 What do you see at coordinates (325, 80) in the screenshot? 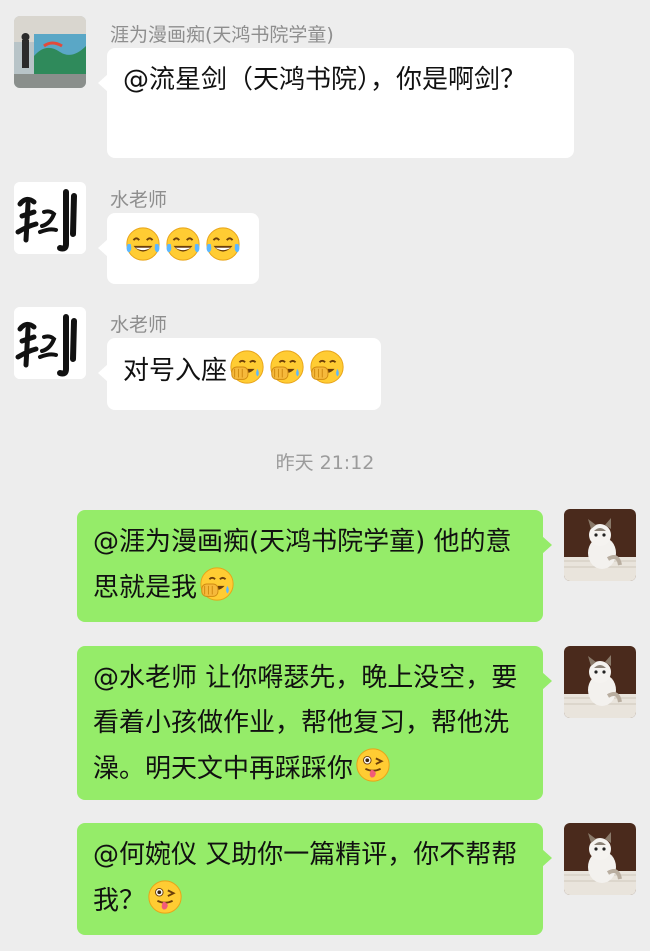
I see `message-text: @流星剑（天鸿书院），你是啊剑？` at bounding box center [325, 80].